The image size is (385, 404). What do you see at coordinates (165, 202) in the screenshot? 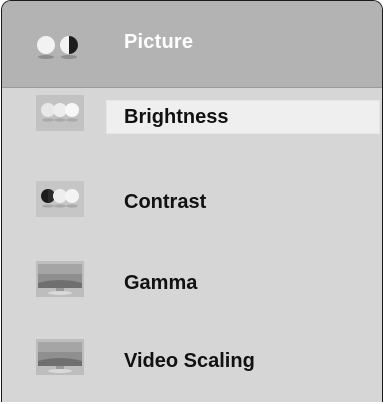
I see `menu-item-label: Contrast` at bounding box center [165, 202].